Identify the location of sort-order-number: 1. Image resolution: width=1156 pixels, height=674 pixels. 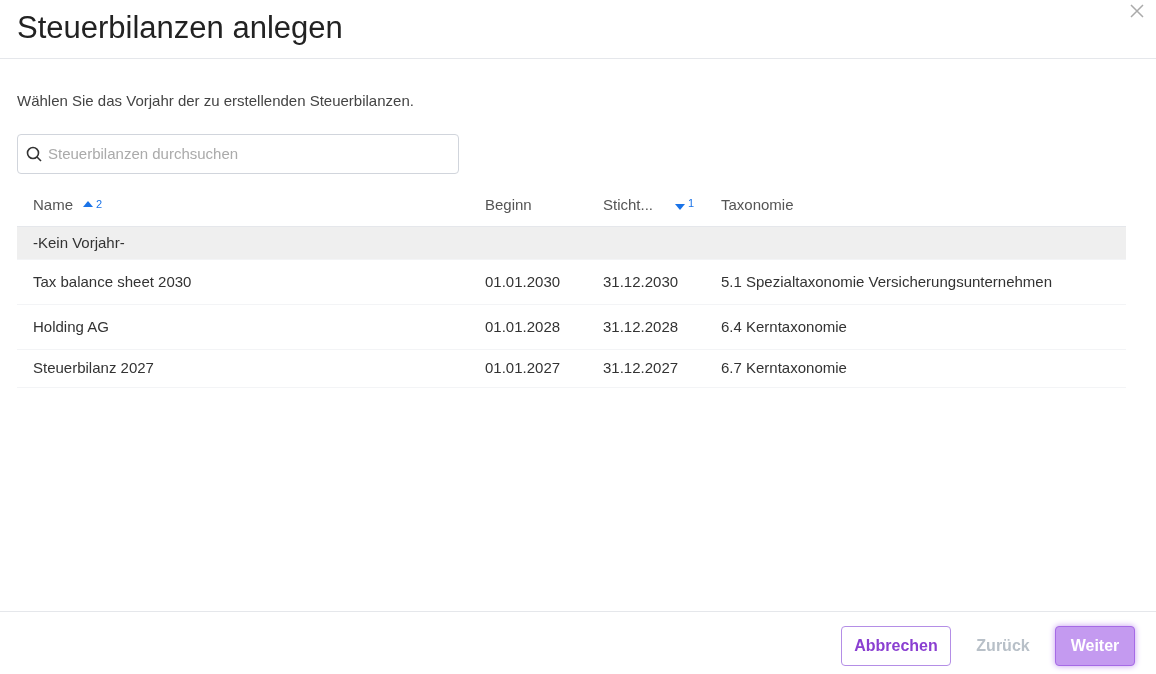
(691, 204).